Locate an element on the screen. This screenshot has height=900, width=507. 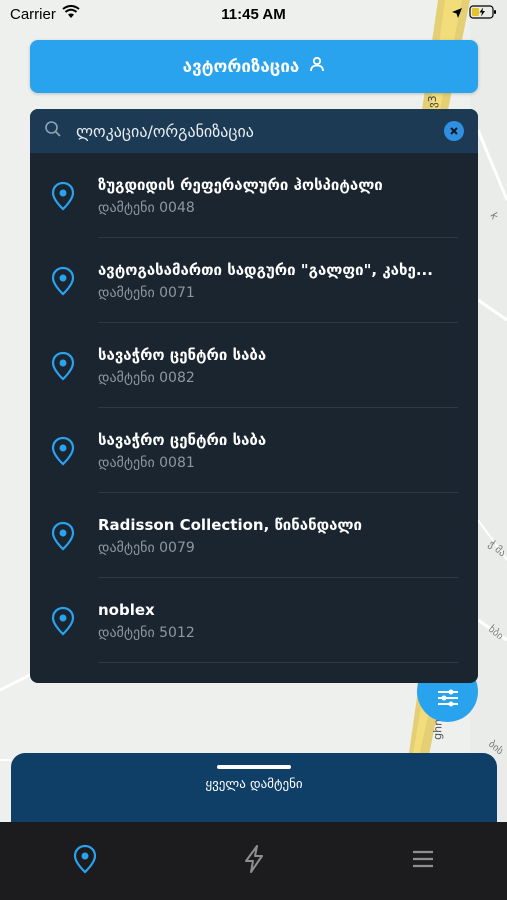
road-code-label: ვ3 is located at coordinates (432, 101).